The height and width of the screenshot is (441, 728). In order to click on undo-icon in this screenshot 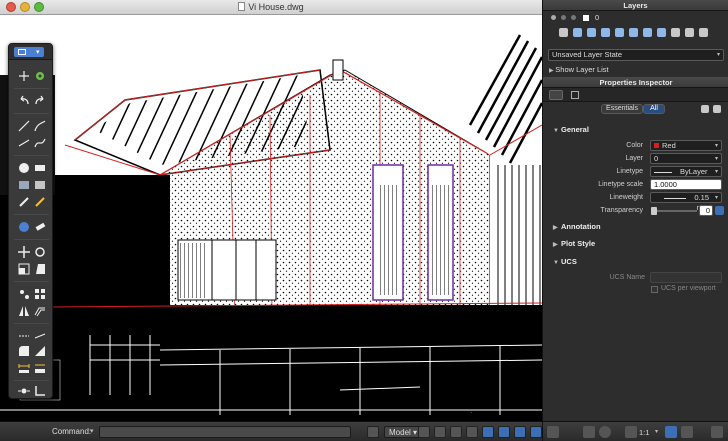, I will do `click(24, 101)`.